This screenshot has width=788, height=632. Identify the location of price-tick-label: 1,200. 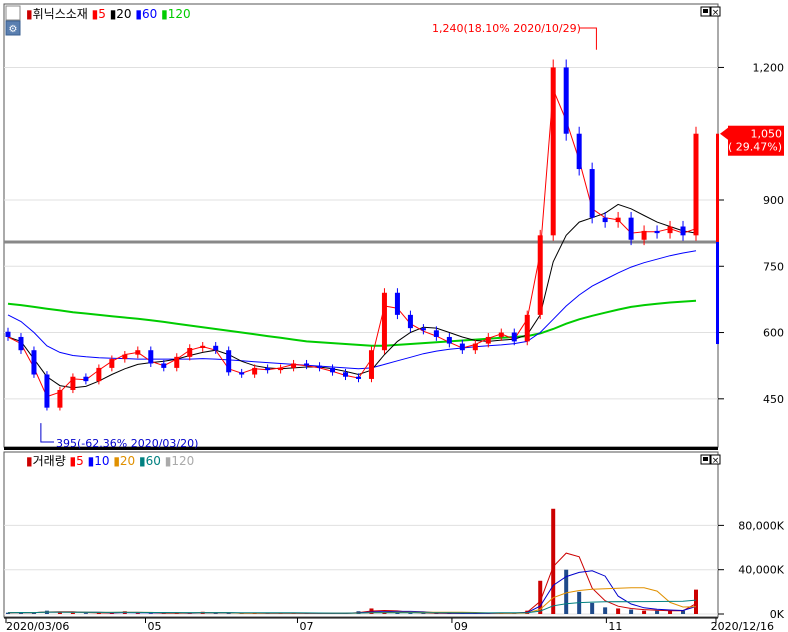
(769, 67).